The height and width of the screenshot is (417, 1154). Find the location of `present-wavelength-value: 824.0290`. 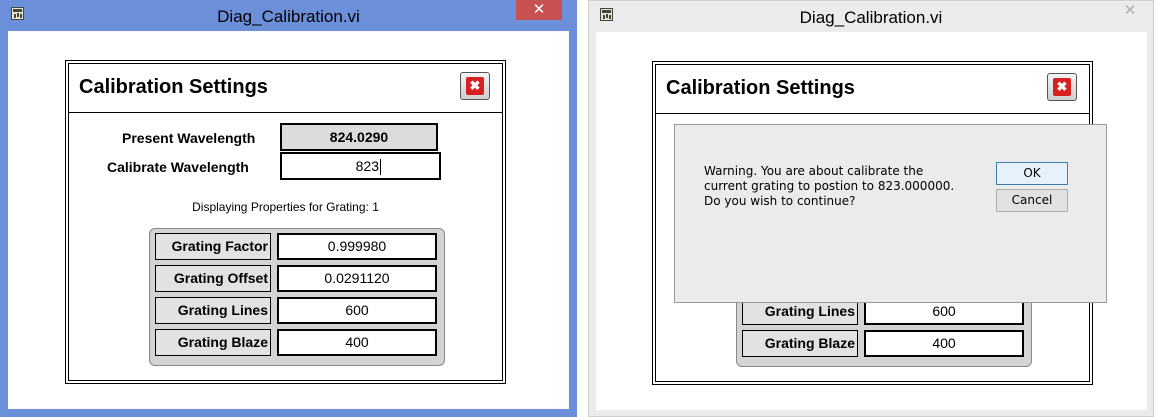

present-wavelength-value: 824.0290 is located at coordinates (359, 137).